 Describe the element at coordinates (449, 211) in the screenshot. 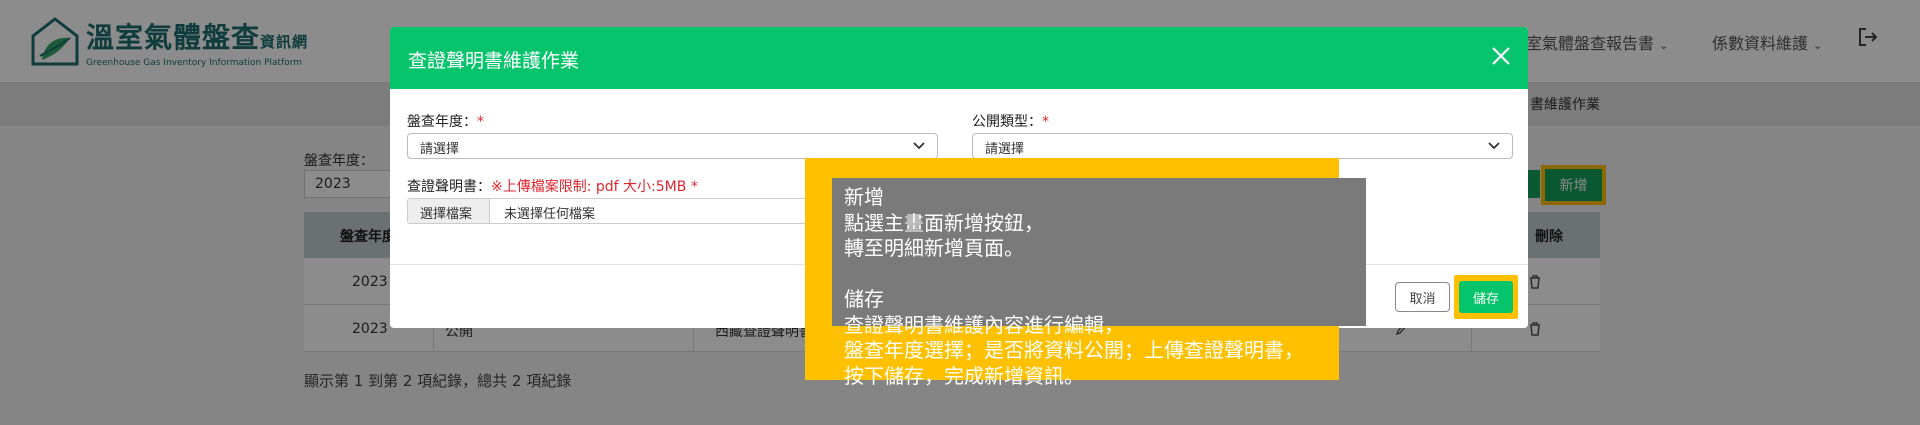

I see `choose-file-button: 選擇檔案` at that location.